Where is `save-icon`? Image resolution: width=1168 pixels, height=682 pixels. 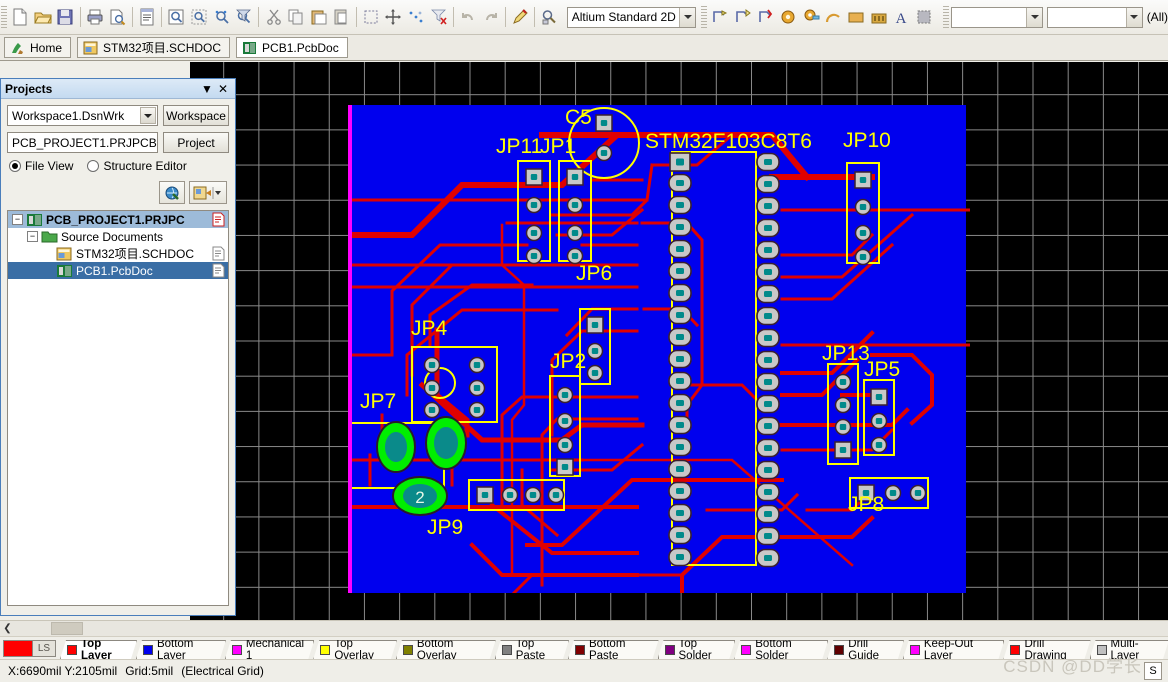
save-icon is located at coordinates (65, 17).